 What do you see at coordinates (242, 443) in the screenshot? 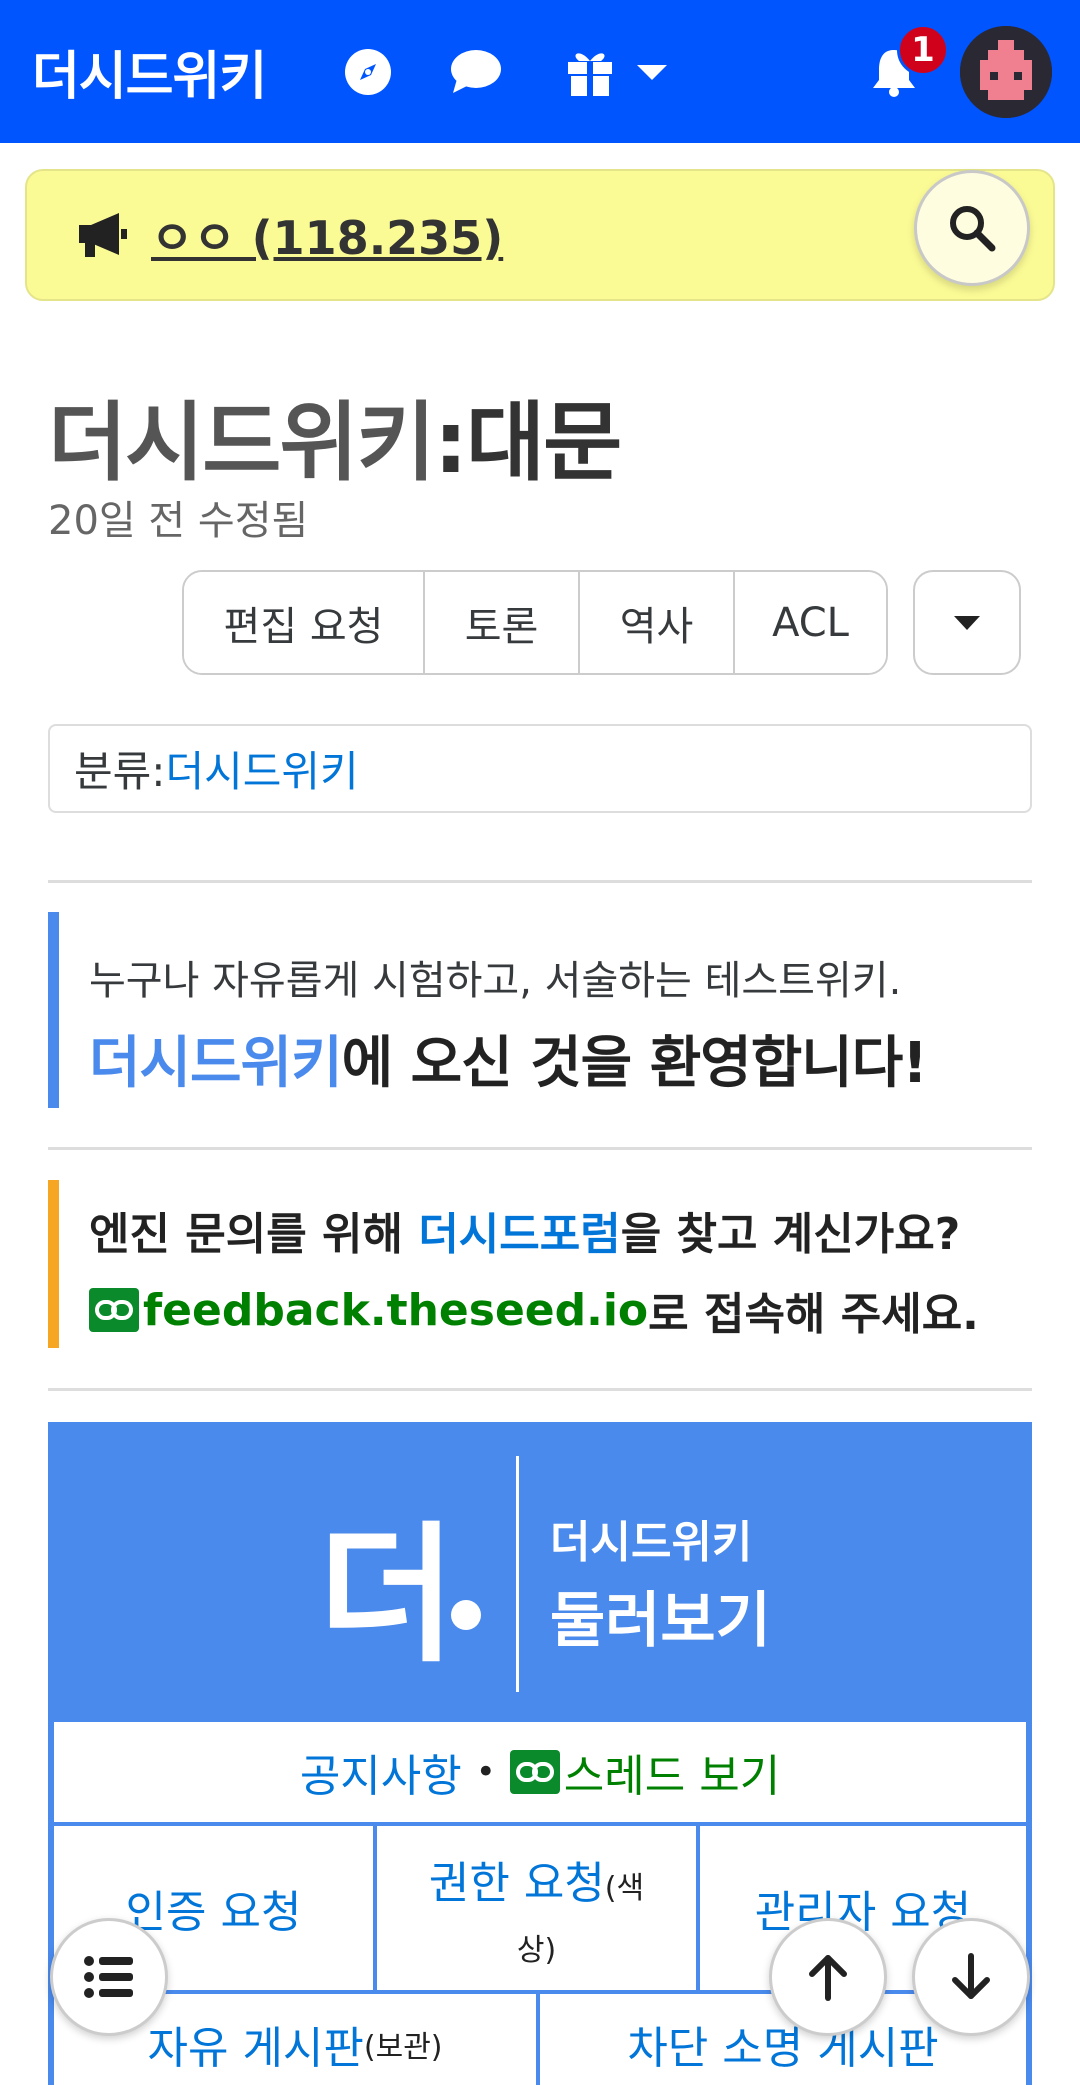
I see `page-title-prefix: 더시드위키` at bounding box center [242, 443].